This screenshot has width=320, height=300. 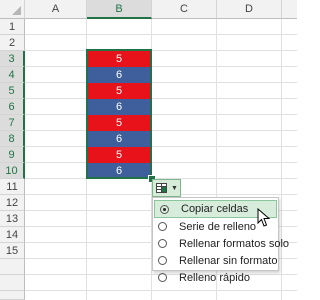 What do you see at coordinates (164, 209) in the screenshot?
I see `radio-selected-icon` at bounding box center [164, 209].